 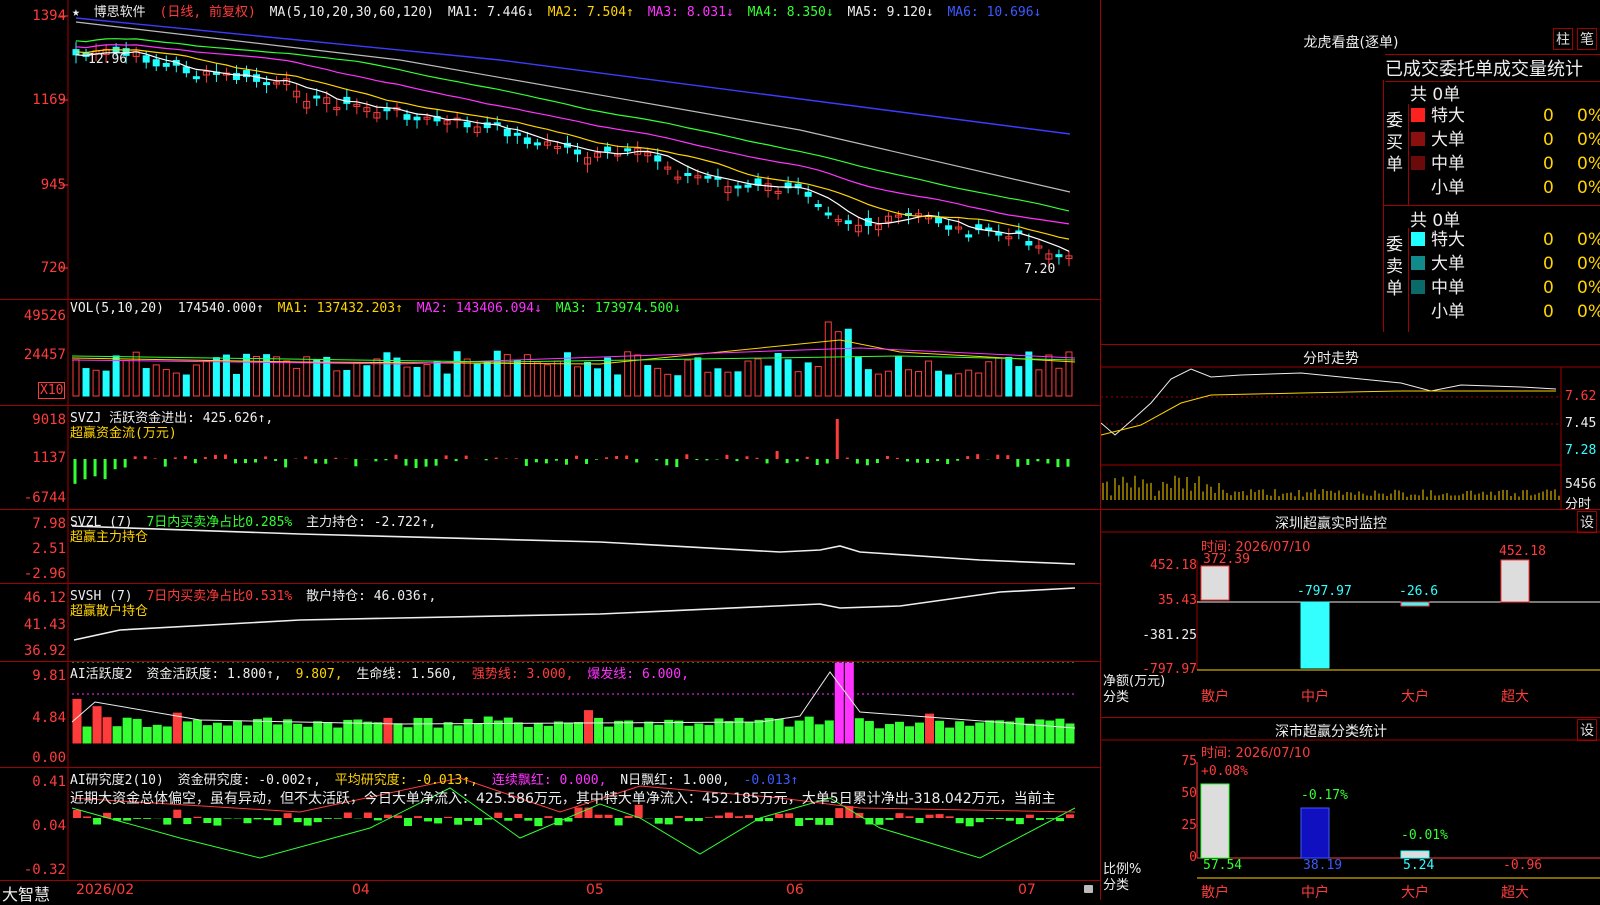 What do you see at coordinates (1315, 696) in the screenshot?
I see `mon-cat-1: 中户` at bounding box center [1315, 696].